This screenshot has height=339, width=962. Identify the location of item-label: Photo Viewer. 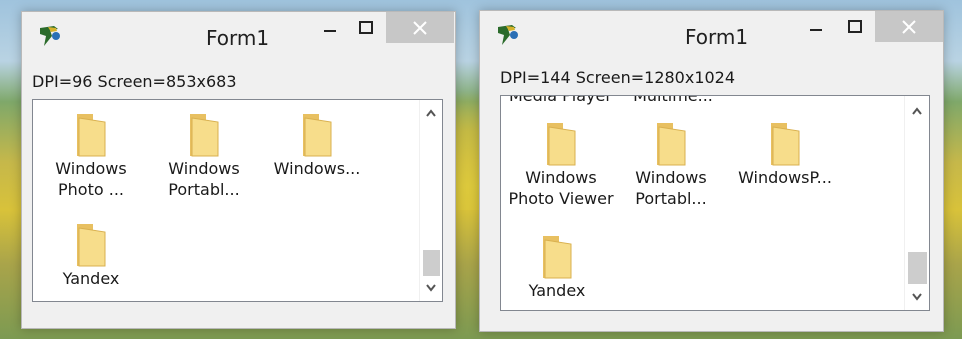
(561, 198).